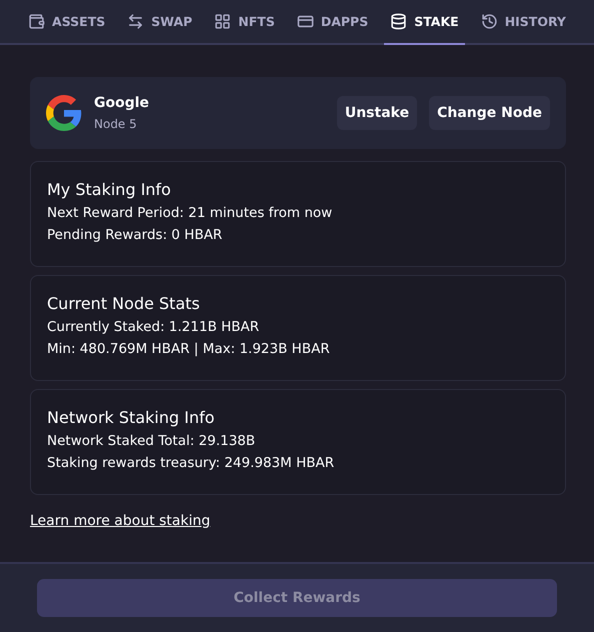 This screenshot has width=594, height=632. I want to click on info-line: Next Reward Period: 21 minutes from now, so click(190, 213).